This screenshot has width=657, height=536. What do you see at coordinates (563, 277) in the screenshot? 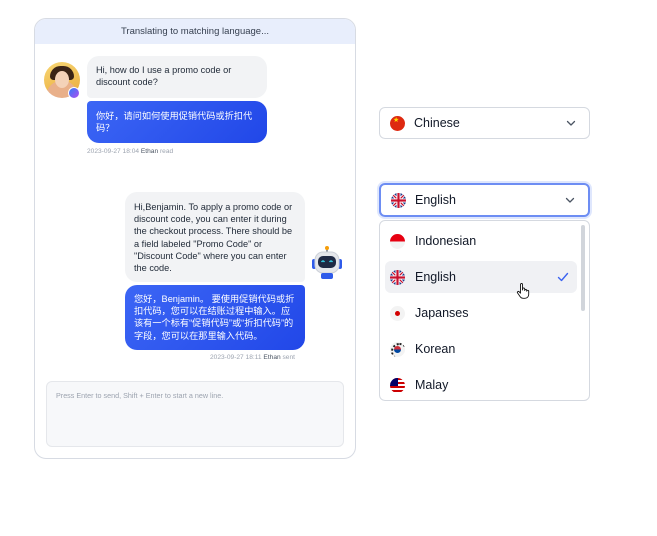
I see `check-icon` at bounding box center [563, 277].